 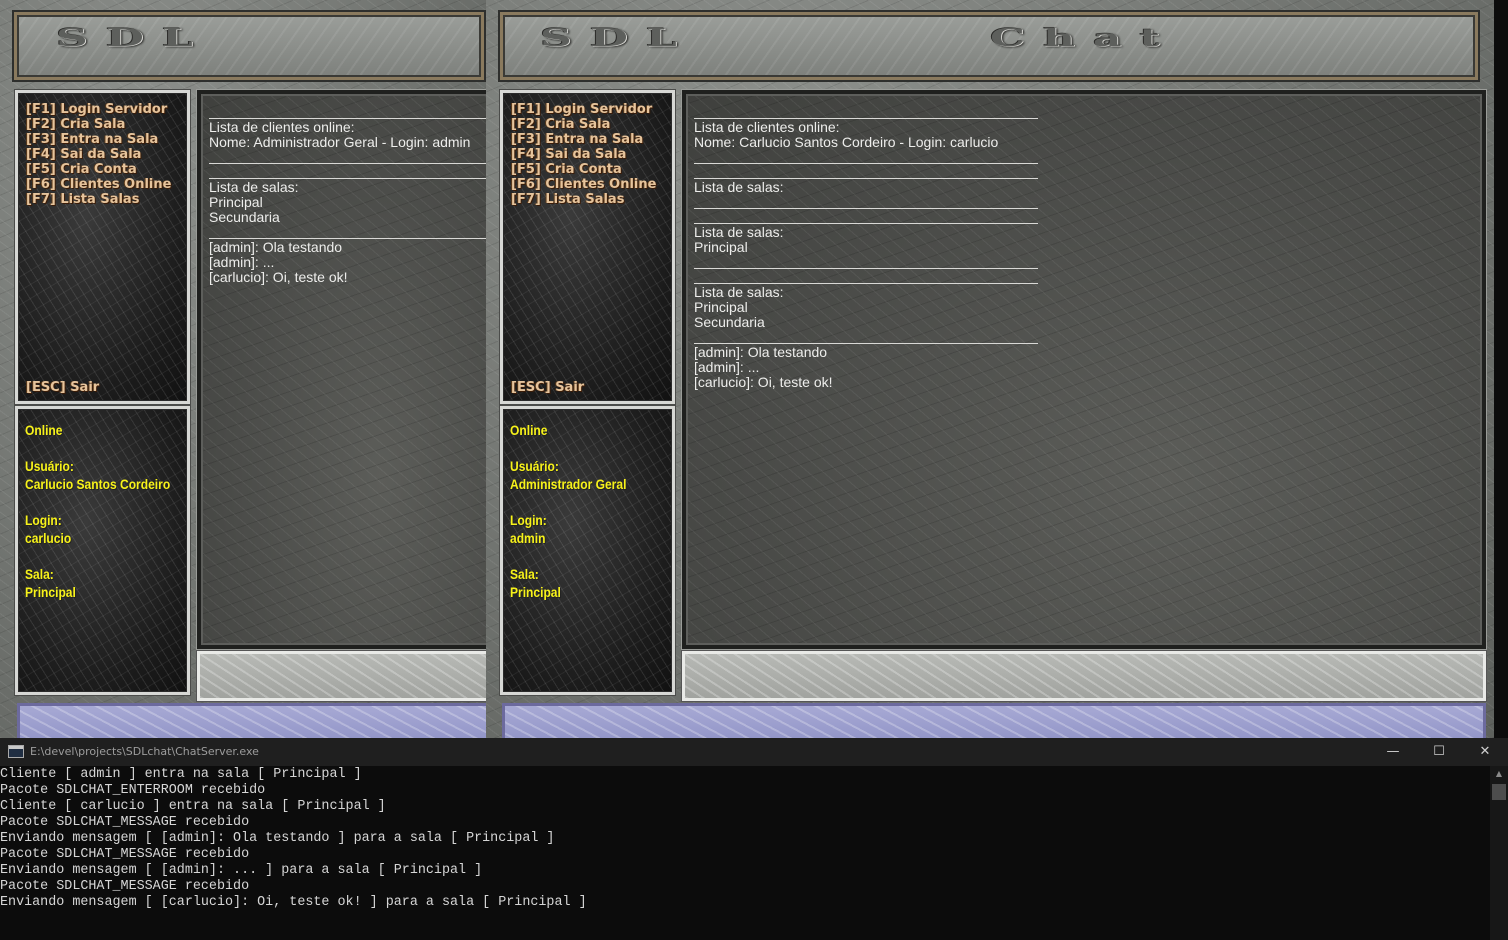 What do you see at coordinates (1485, 752) in the screenshot?
I see `close-icon: ✕` at bounding box center [1485, 752].